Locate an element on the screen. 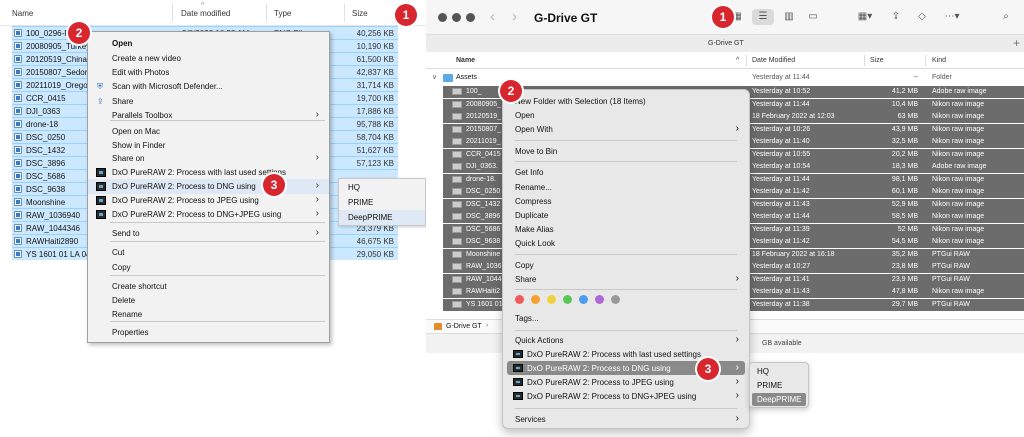 This screenshot has width=1024, height=437. context-item: Move to Bin is located at coordinates (626, 151).